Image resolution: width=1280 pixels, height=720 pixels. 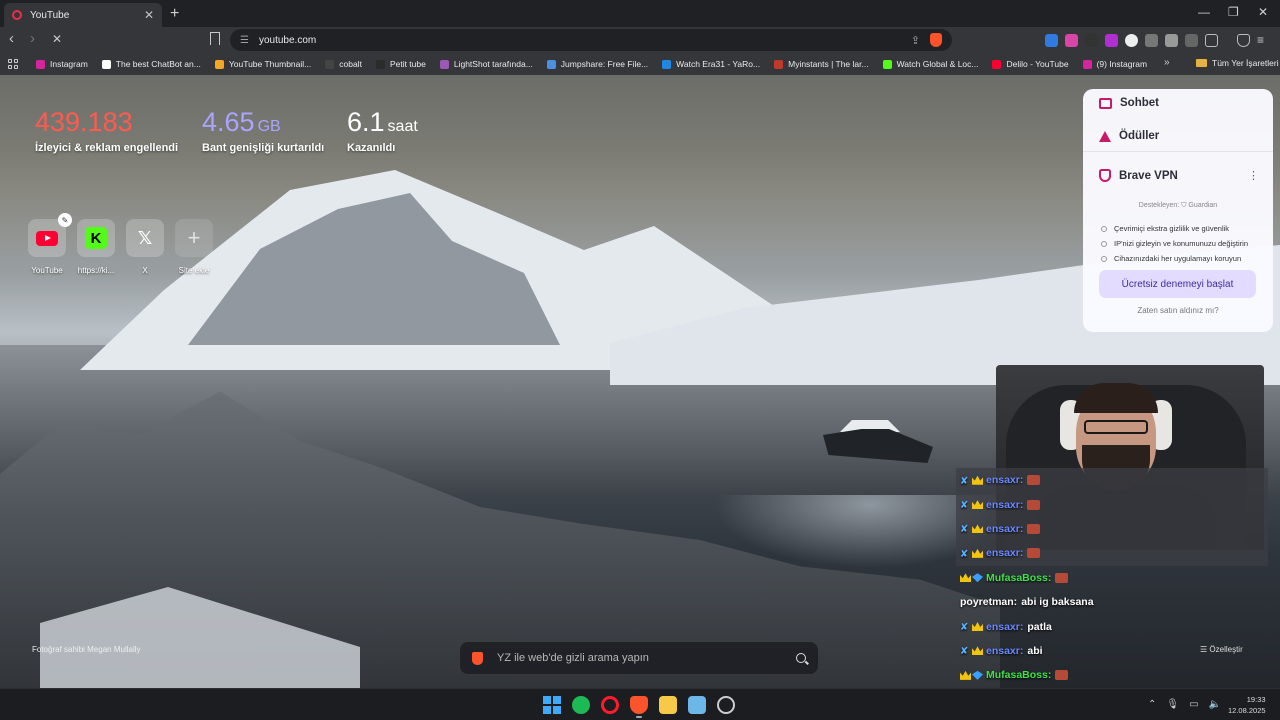 I want to click on file-explorer-icon, so click(x=668, y=705).